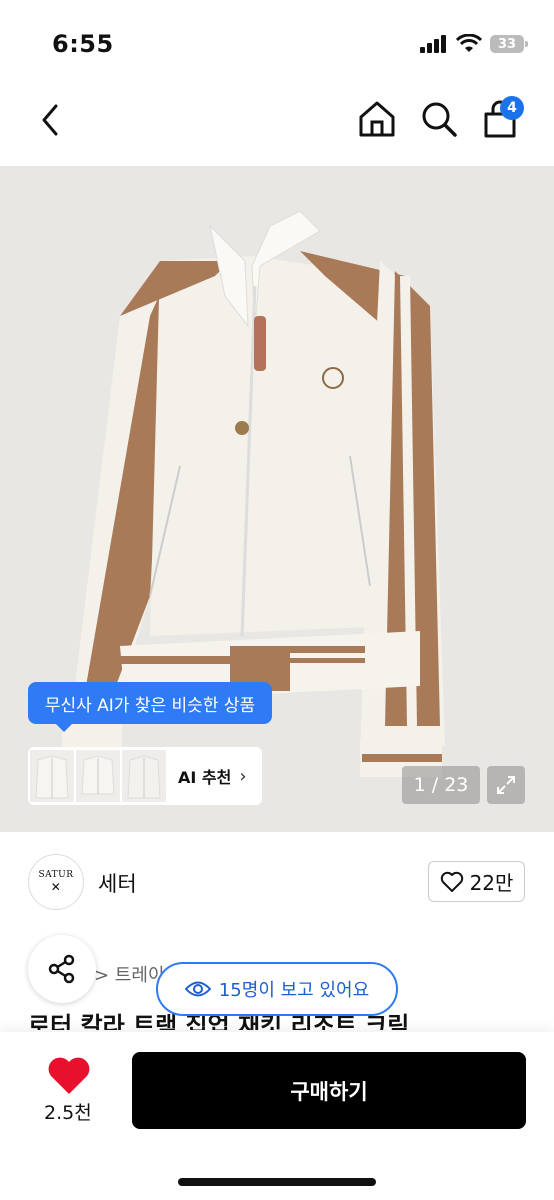  Describe the element at coordinates (469, 43) in the screenshot. I see `wifi-icon` at that location.